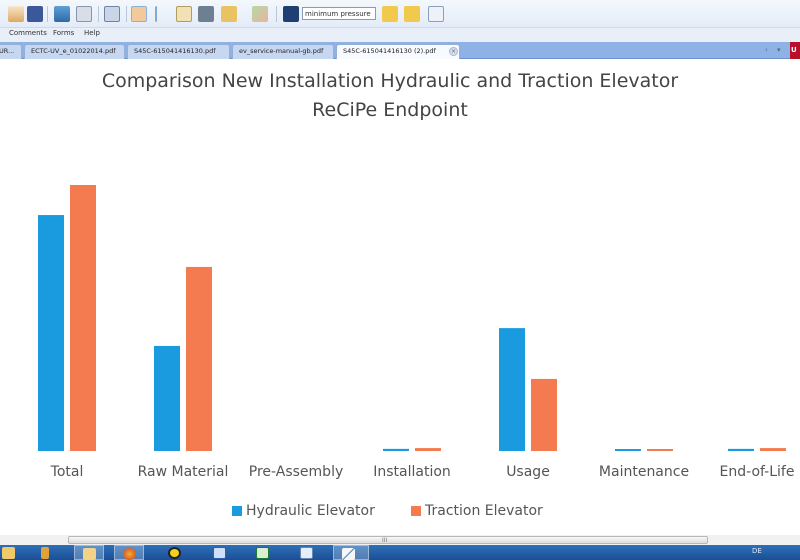 The width and height of the screenshot is (800, 560). I want to click on toolbar, so click(400, 14).